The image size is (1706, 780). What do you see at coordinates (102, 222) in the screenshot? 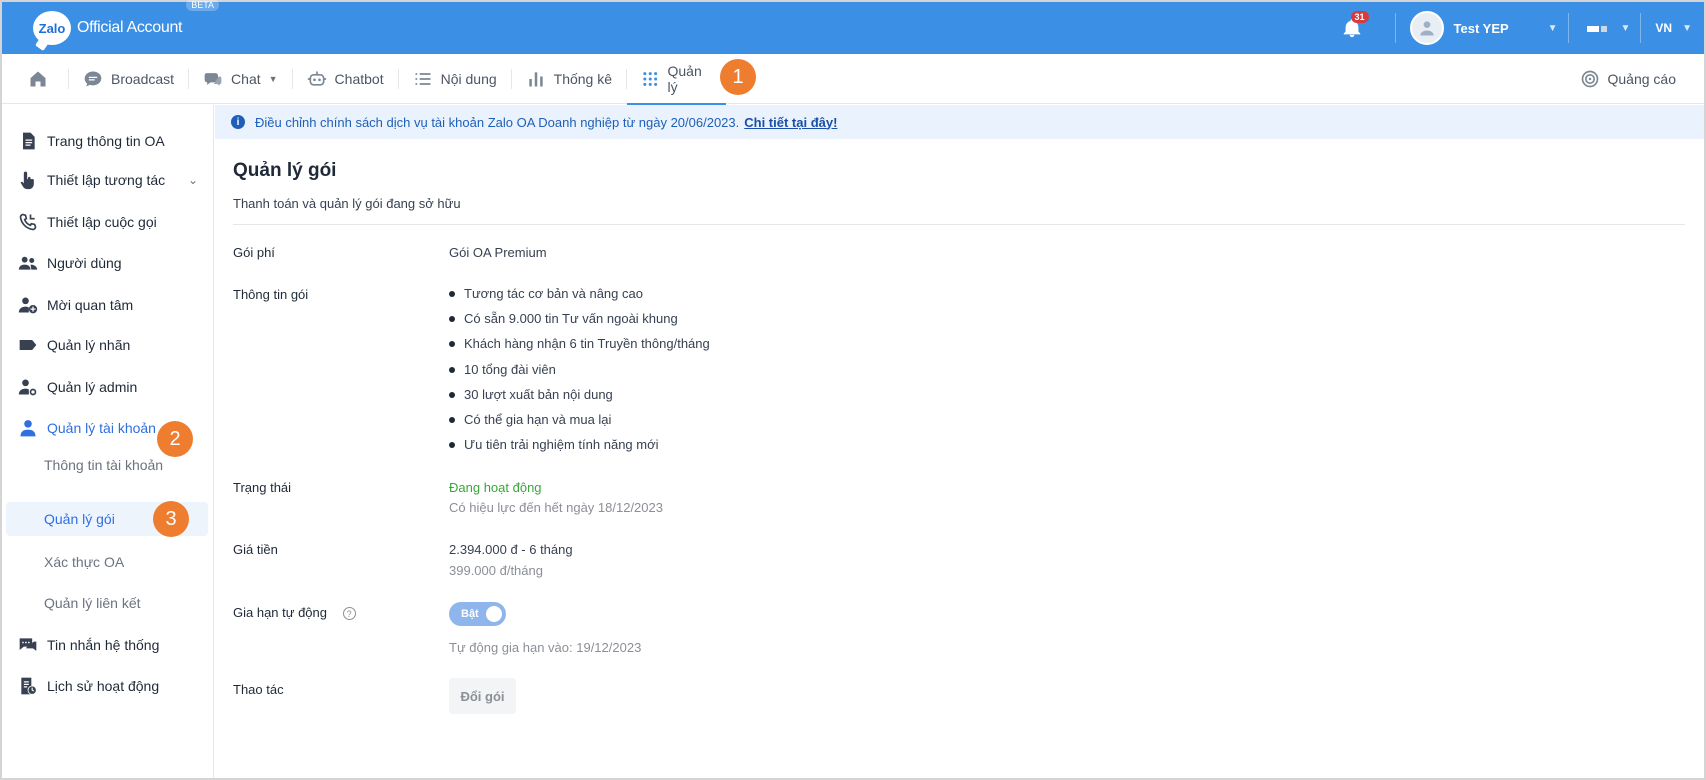
I see `sidebar-item-label: Thiết lập cuộc gọi` at bounding box center [102, 222].